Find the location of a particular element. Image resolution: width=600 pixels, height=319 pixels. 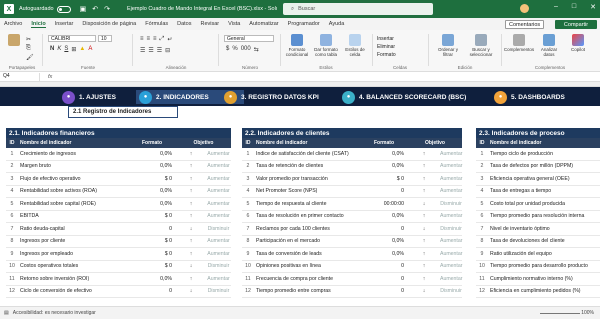

table-row: 6 Tiempo promedio para resolución interna is located at coordinates (538, 217).